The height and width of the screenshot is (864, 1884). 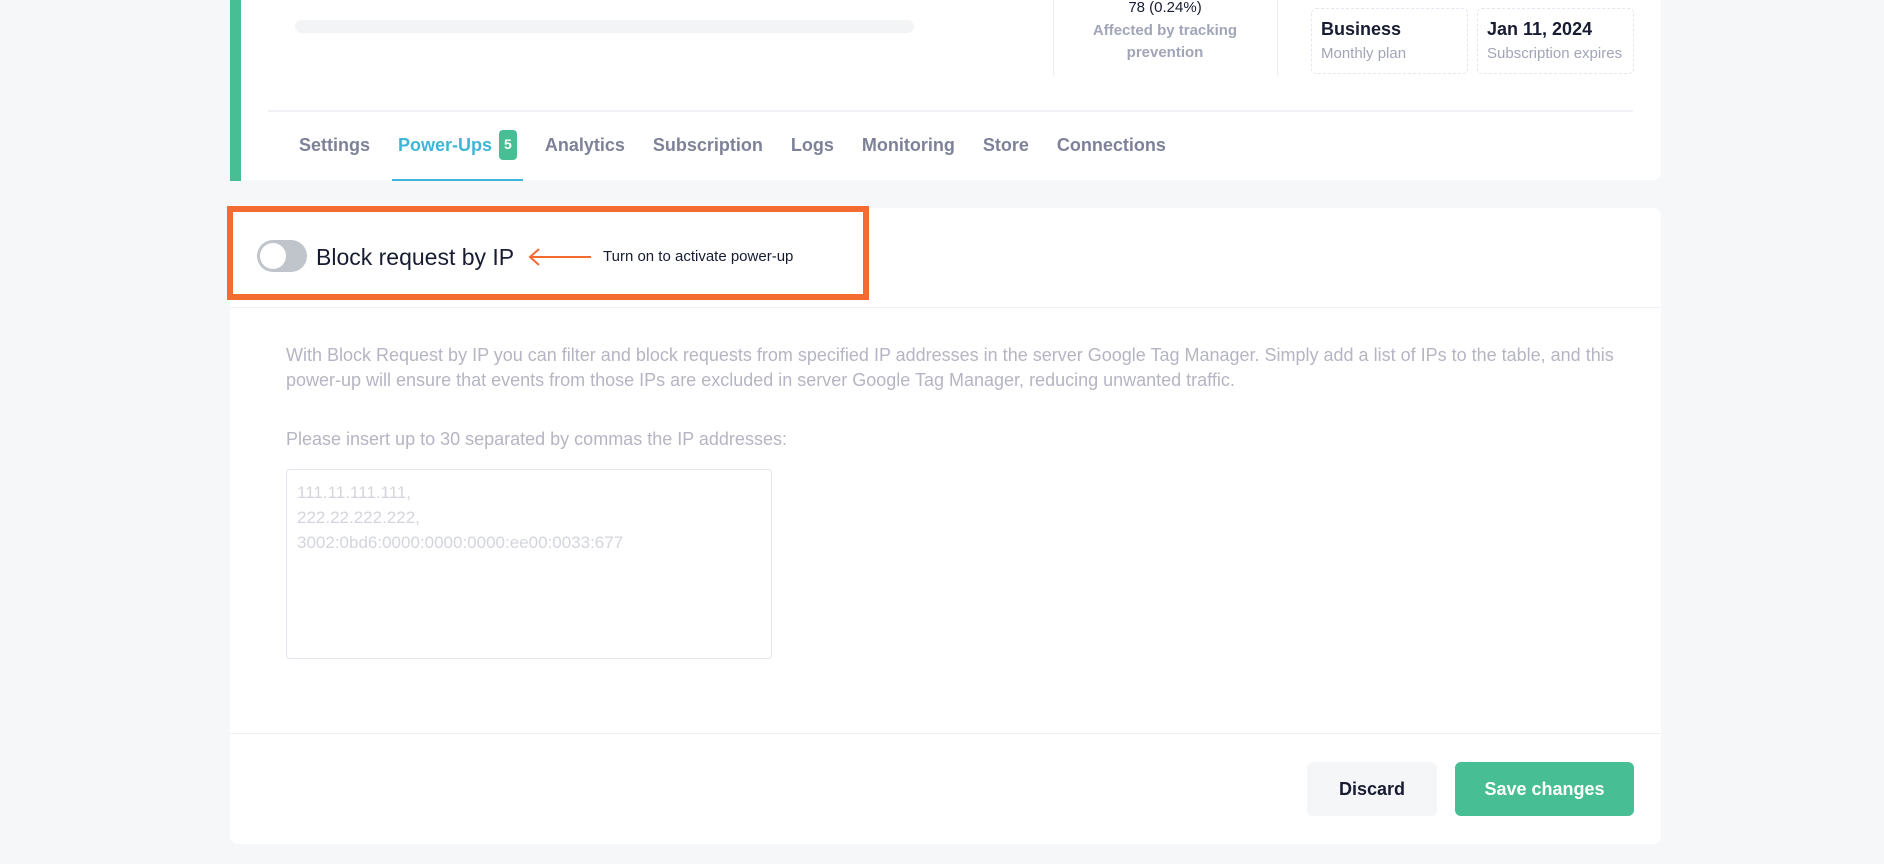 What do you see at coordinates (508, 145) in the screenshot?
I see `power-ups-count-badge: 5` at bounding box center [508, 145].